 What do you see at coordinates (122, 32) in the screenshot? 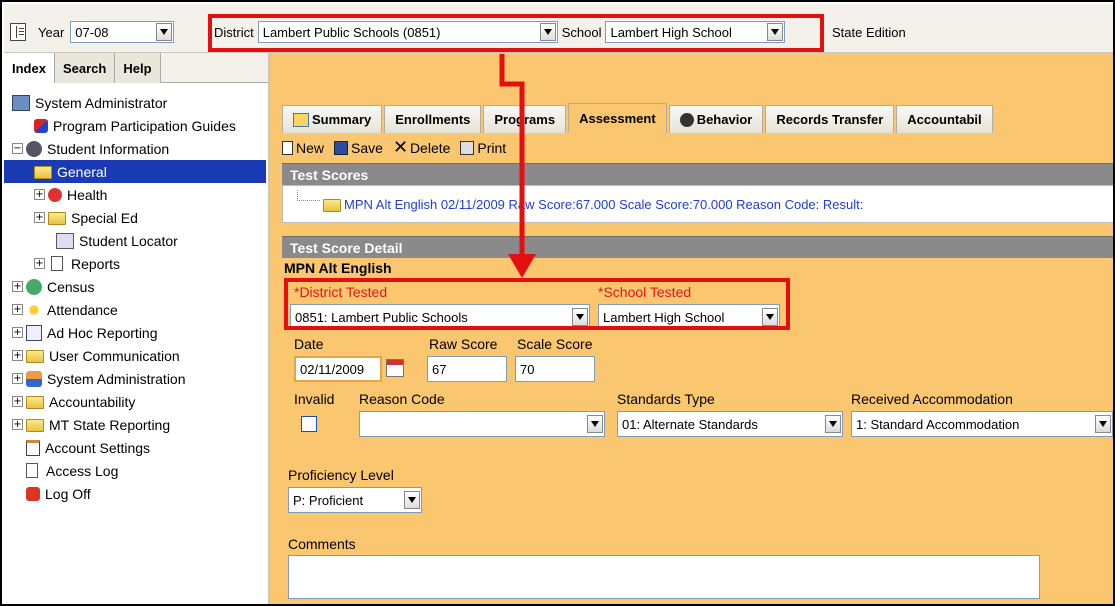
I see `year-select: 07-08` at bounding box center [122, 32].